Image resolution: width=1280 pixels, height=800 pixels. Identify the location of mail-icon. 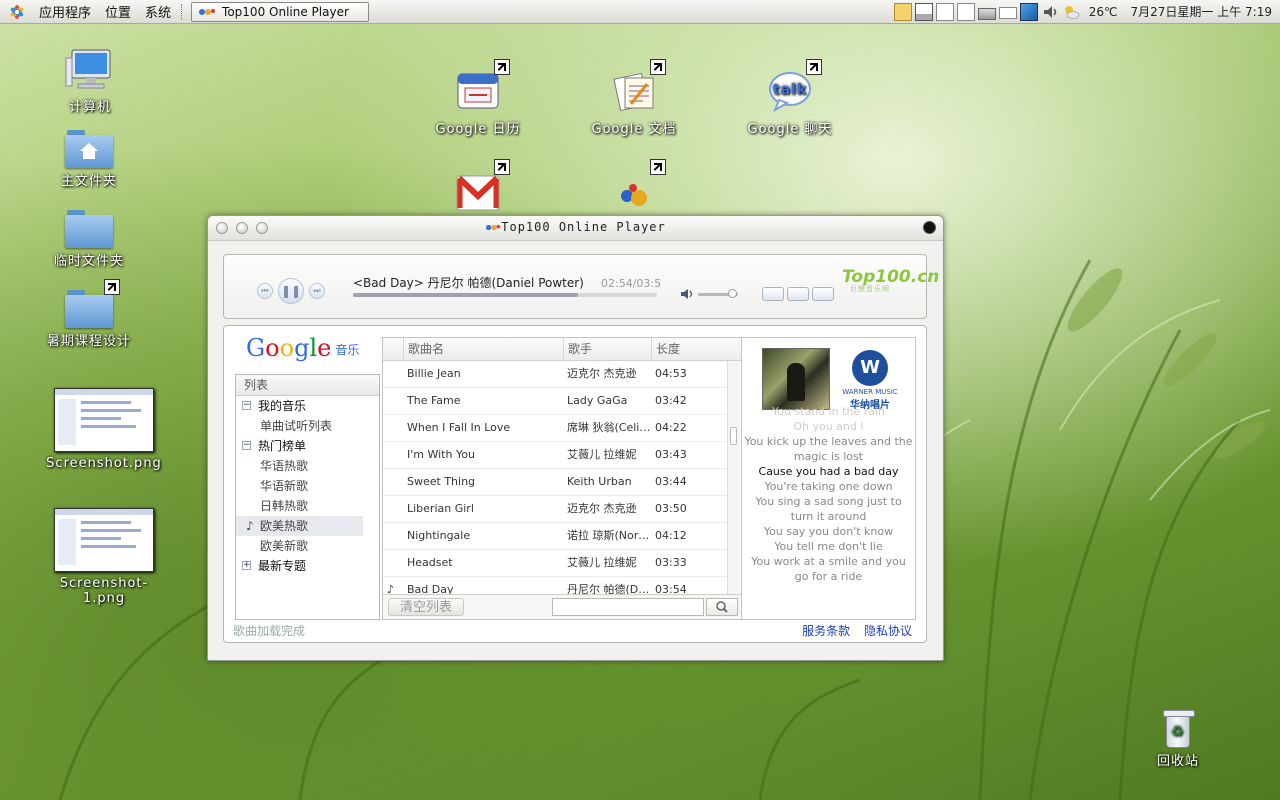
(1007, 13).